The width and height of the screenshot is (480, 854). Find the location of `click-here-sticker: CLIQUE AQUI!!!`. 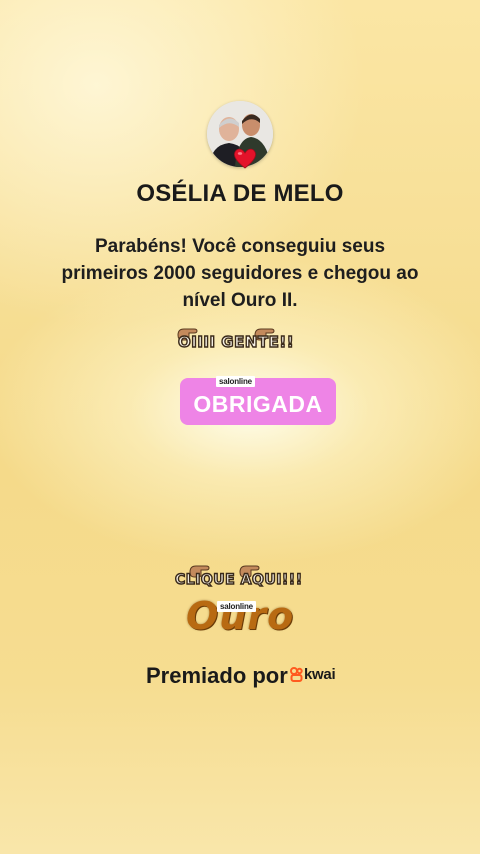

click-here-sticker: CLIQUE AQUI!!! is located at coordinates (238, 579).